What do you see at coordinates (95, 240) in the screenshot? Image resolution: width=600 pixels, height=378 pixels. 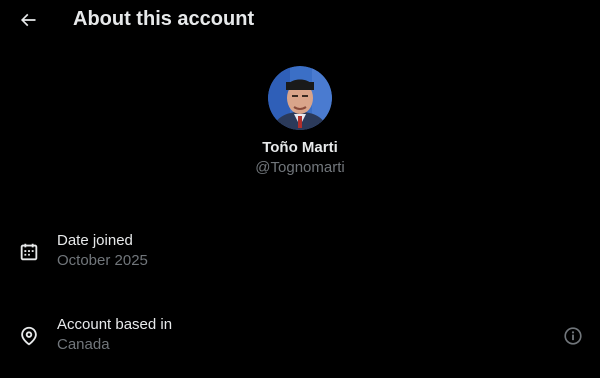 I see `date-joined-label: Date joined` at bounding box center [95, 240].